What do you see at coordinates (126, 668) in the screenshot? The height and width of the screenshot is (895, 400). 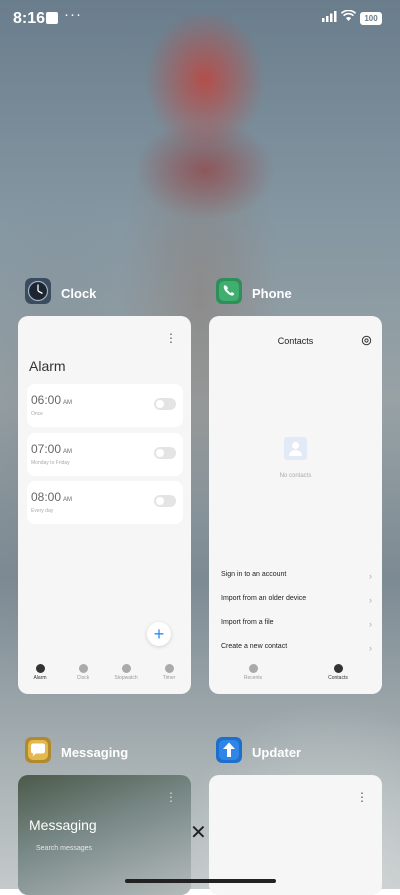 I see `stopwatch-icon` at bounding box center [126, 668].